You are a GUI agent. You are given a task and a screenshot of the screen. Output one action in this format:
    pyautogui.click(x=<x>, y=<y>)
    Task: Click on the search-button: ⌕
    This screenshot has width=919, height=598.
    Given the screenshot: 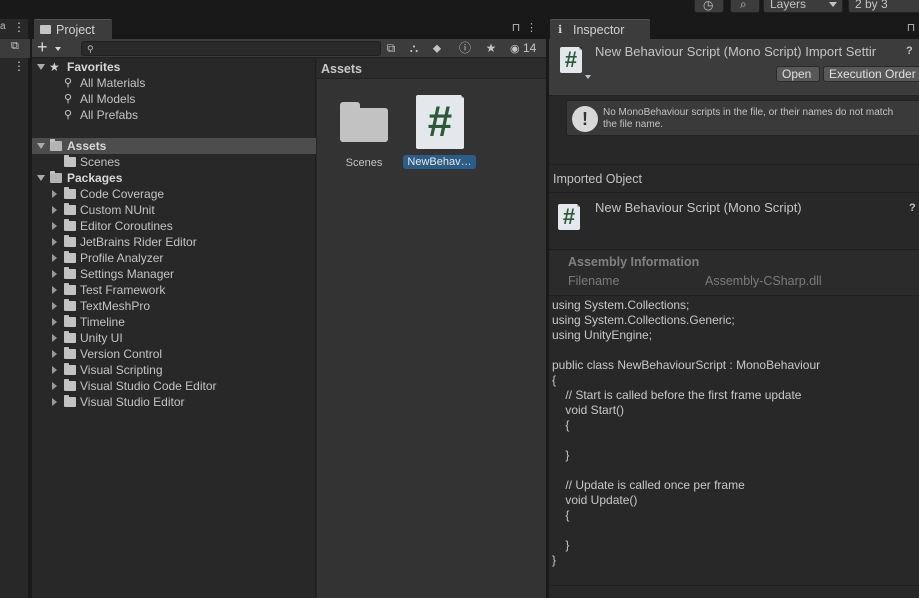 What is the action you would take?
    pyautogui.click(x=745, y=6)
    